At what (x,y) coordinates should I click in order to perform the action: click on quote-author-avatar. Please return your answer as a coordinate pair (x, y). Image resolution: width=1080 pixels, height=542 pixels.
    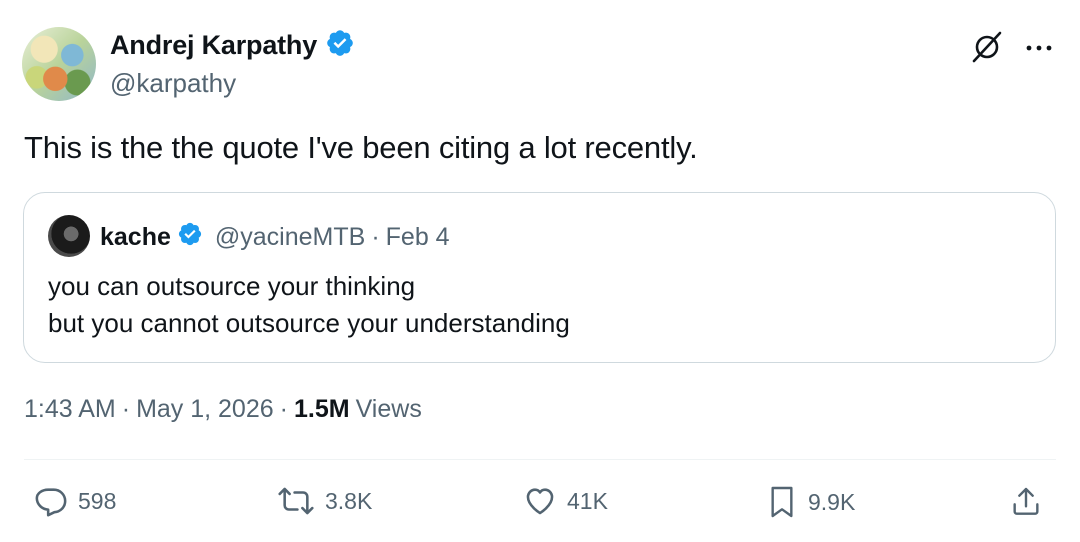
    Looking at the image, I should click on (69, 236).